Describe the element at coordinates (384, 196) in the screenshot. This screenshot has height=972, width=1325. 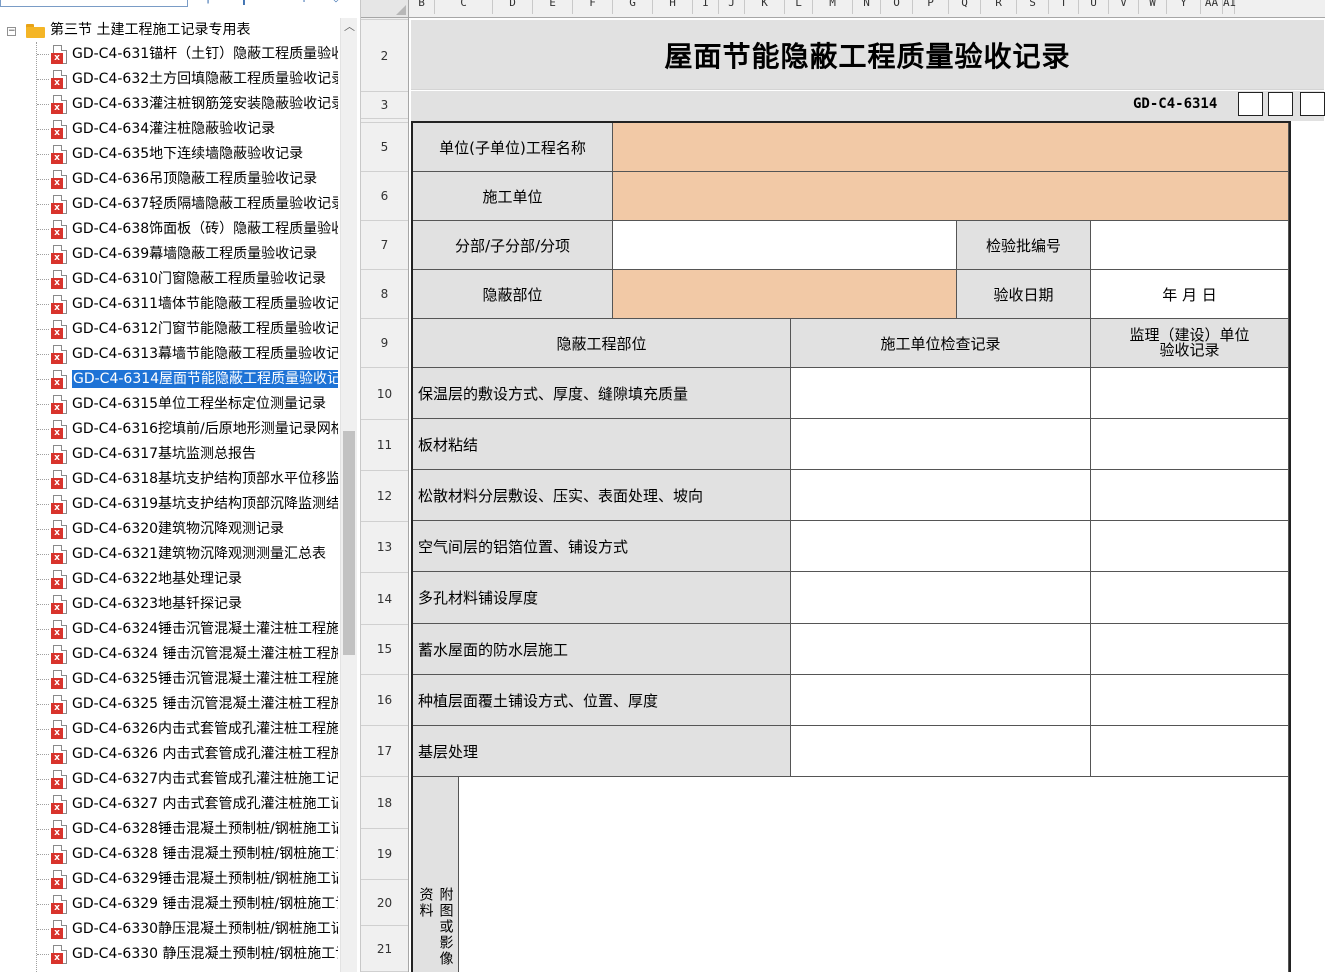
I see `row-header: 6` at that location.